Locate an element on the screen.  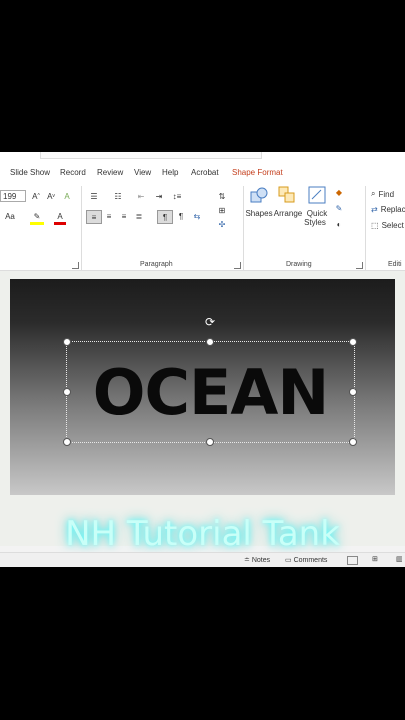
align-center-icon: ≡ is located at coordinates (109, 216).